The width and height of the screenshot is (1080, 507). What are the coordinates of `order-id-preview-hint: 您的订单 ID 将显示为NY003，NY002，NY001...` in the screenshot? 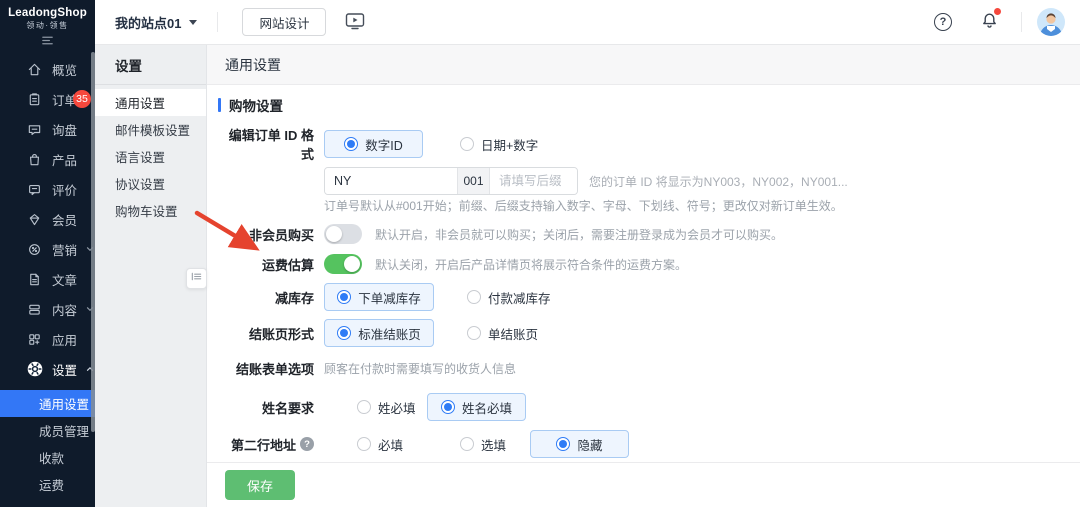 It's located at (718, 181).